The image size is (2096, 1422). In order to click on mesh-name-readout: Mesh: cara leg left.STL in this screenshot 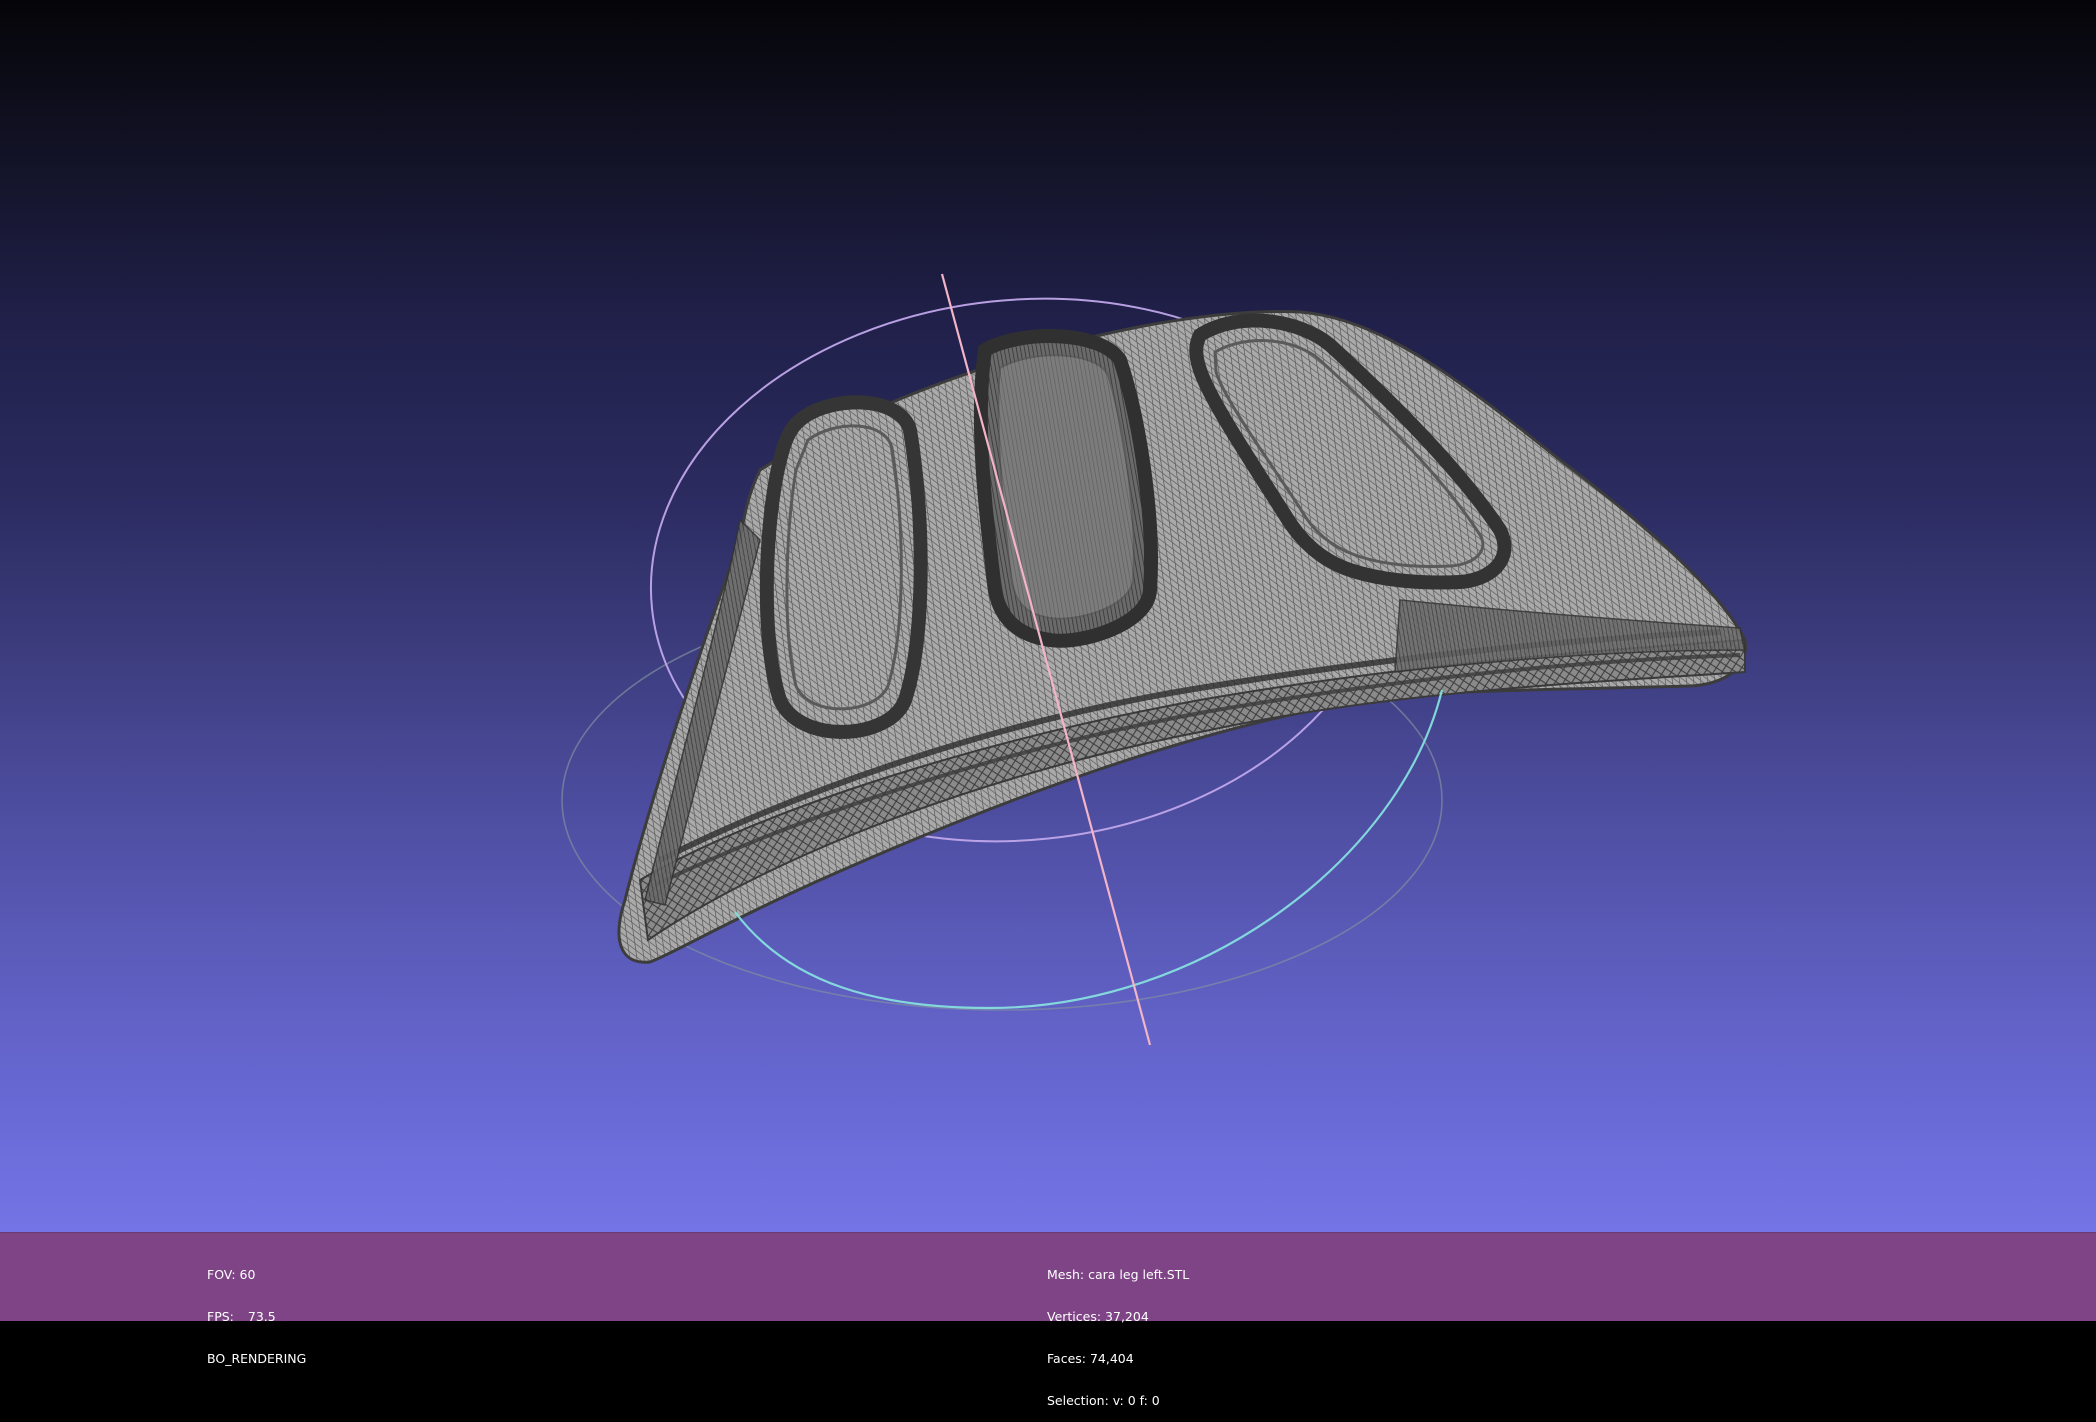, I will do `click(1118, 1274)`.